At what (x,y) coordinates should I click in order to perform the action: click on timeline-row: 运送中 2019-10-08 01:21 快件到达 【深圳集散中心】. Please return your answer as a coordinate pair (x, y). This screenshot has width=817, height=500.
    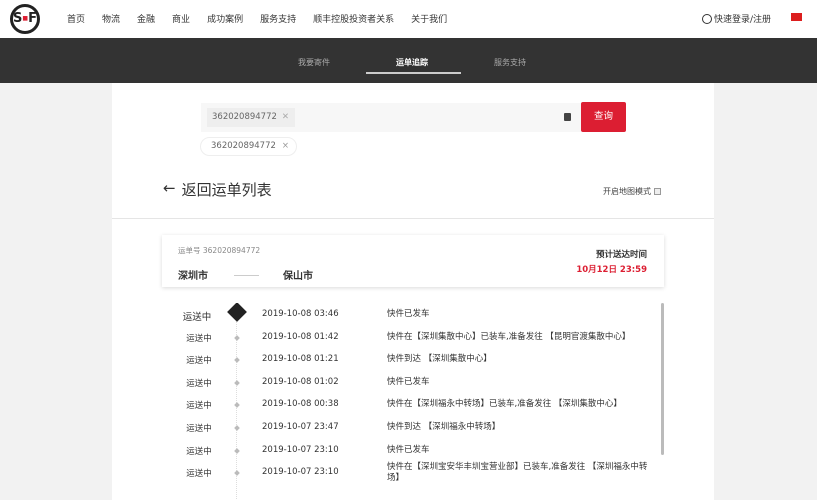
    Looking at the image, I should click on (407, 365).